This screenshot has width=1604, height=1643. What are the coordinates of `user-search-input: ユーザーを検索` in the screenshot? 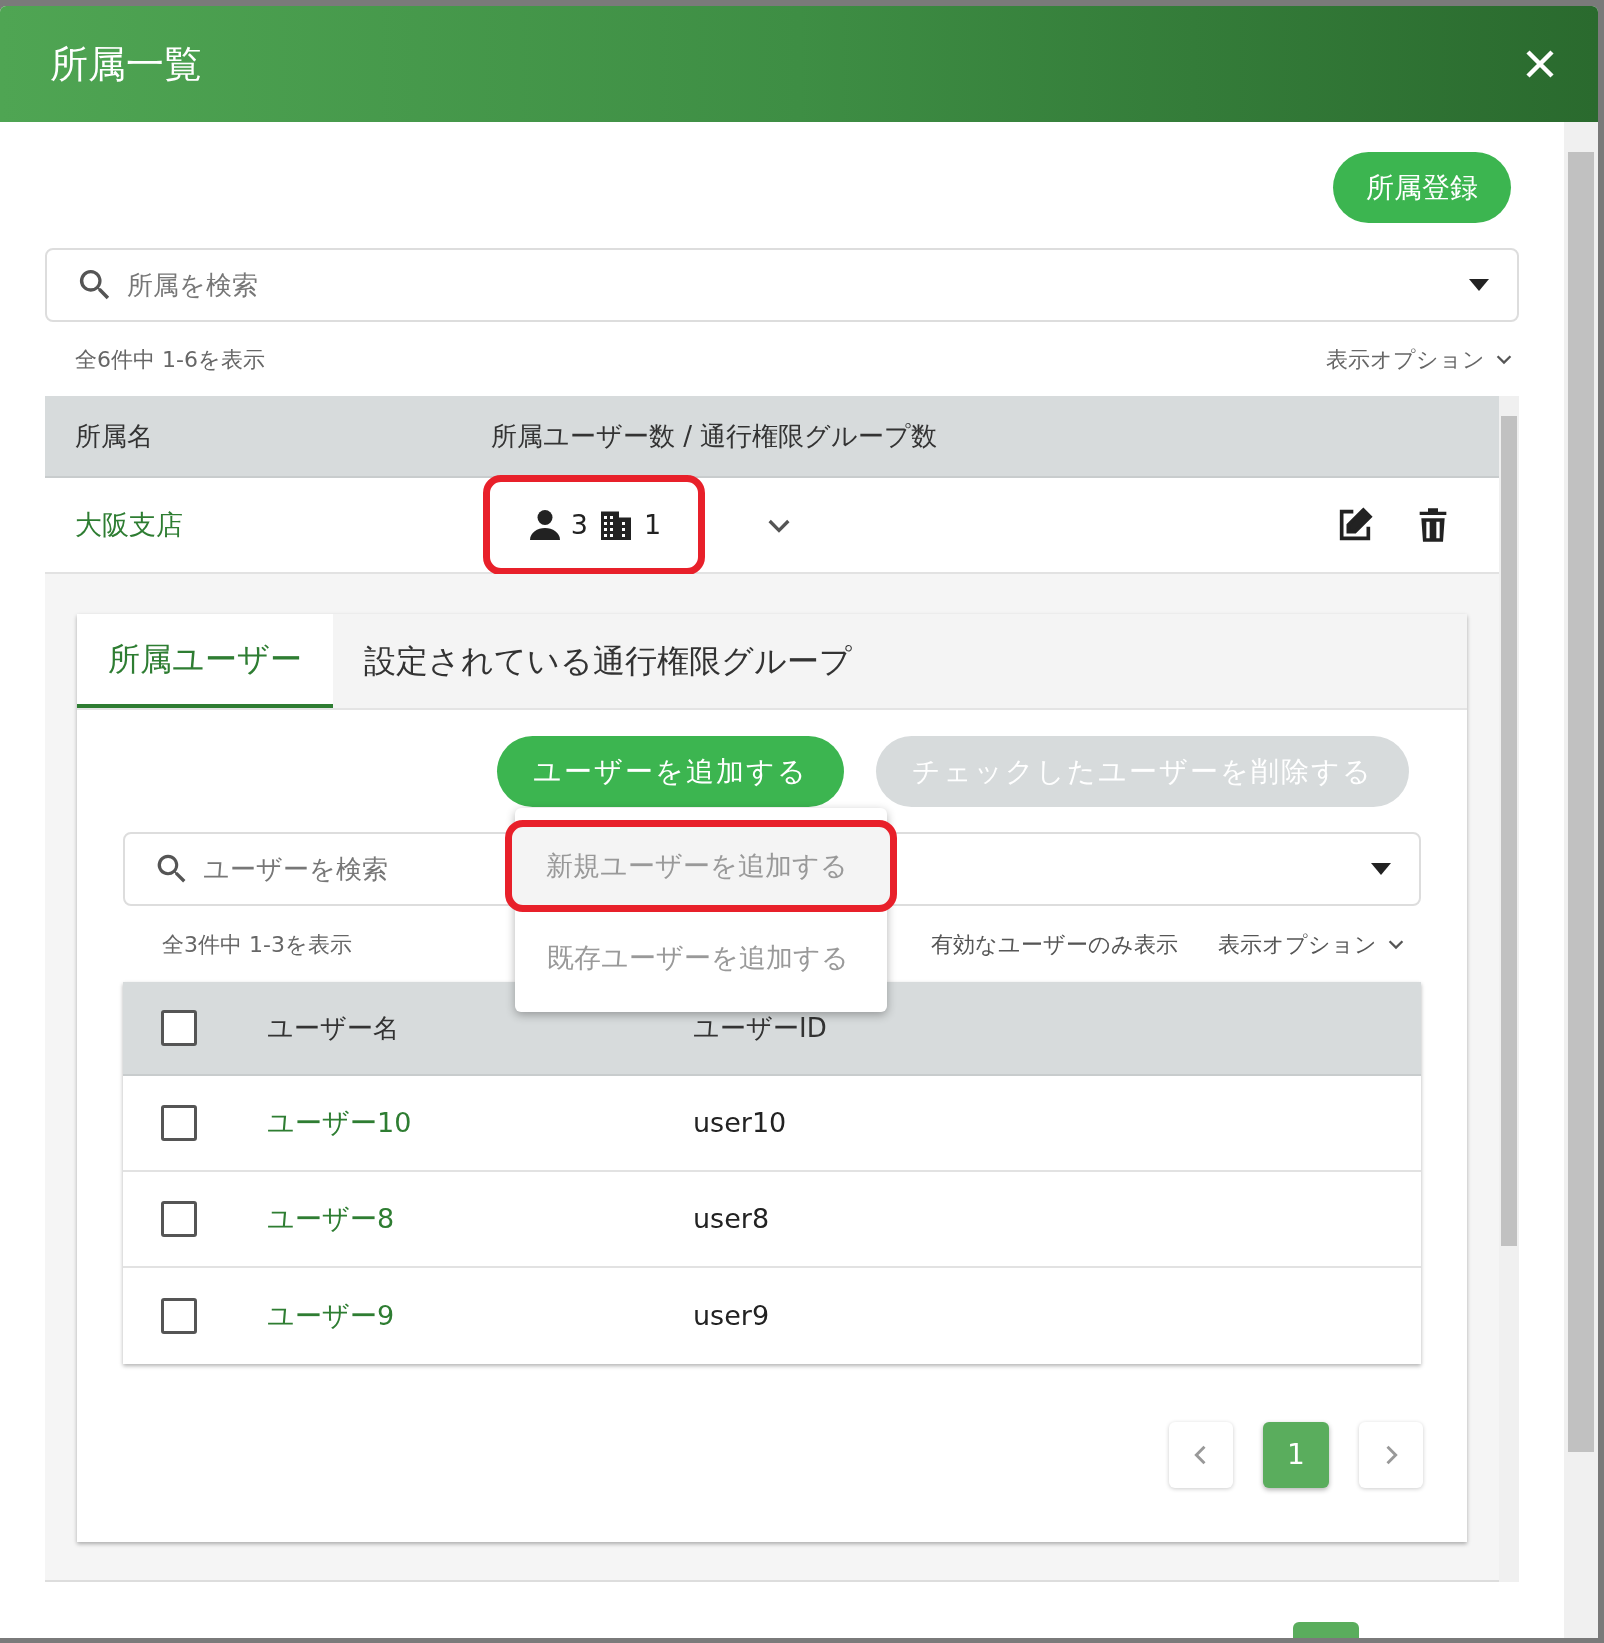 It's located at (353, 869).